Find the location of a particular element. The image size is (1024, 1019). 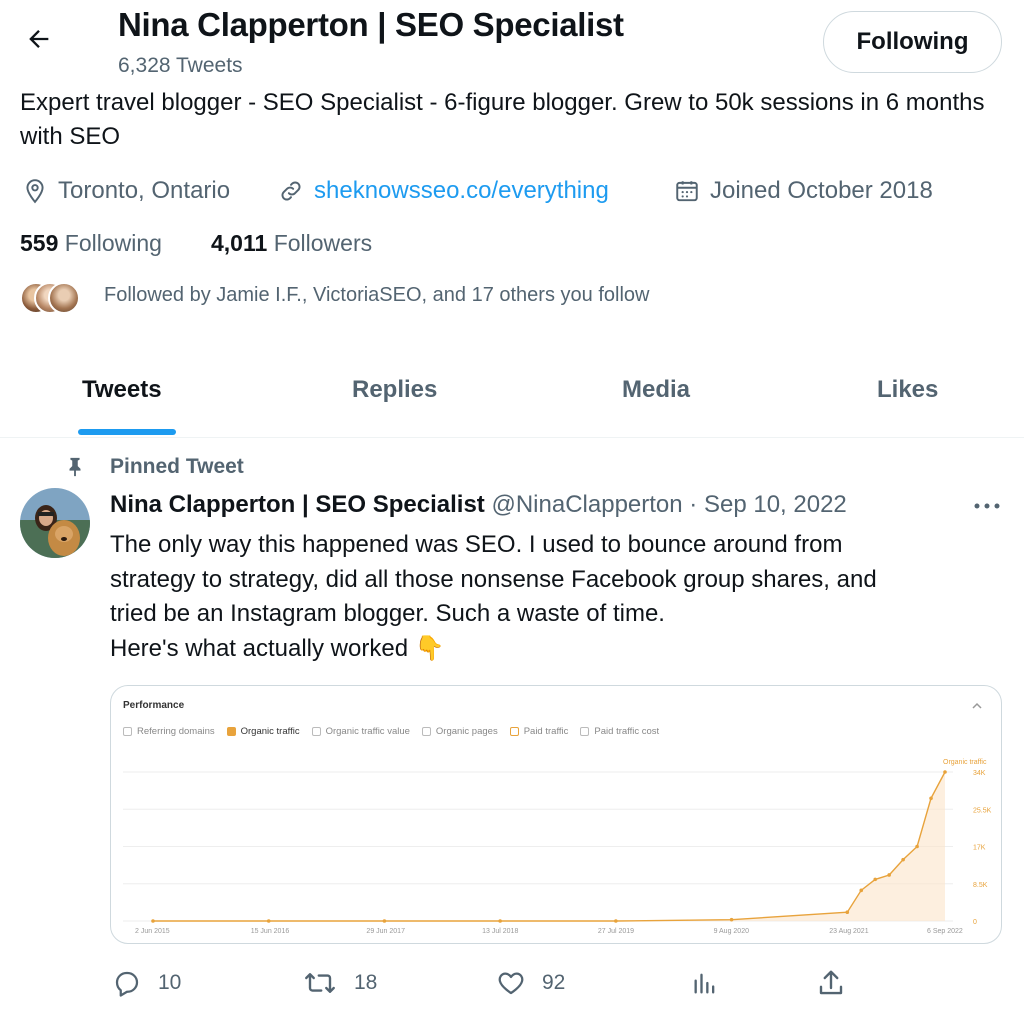

legend-label: Paid traffic is located at coordinates (546, 731).